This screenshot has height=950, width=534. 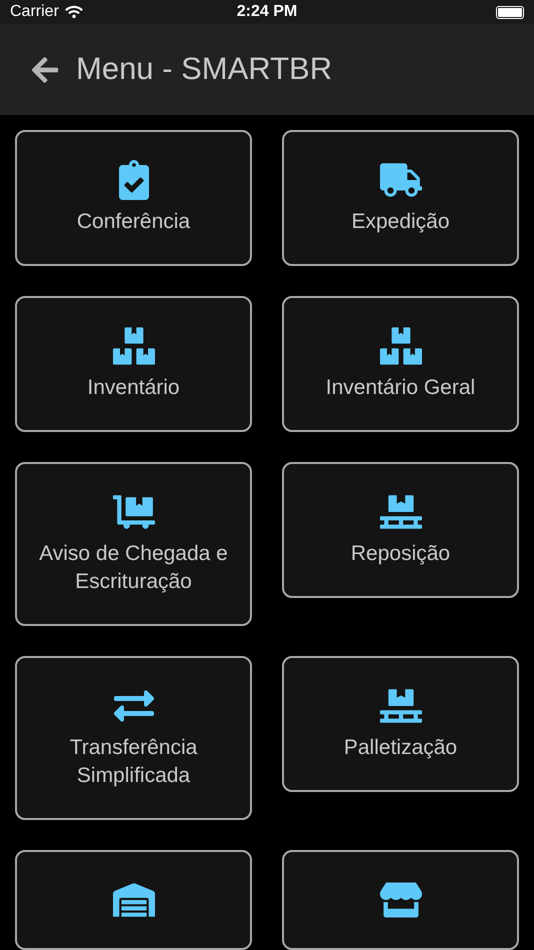 I want to click on menu-tile: Aviso de Chegada e Escrituração, so click(x=133, y=544).